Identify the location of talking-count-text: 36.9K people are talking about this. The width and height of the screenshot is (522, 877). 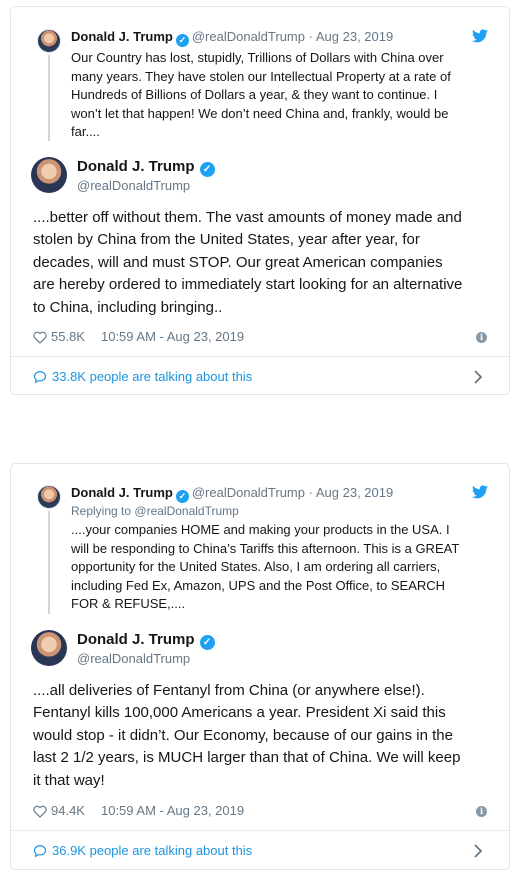
(152, 851).